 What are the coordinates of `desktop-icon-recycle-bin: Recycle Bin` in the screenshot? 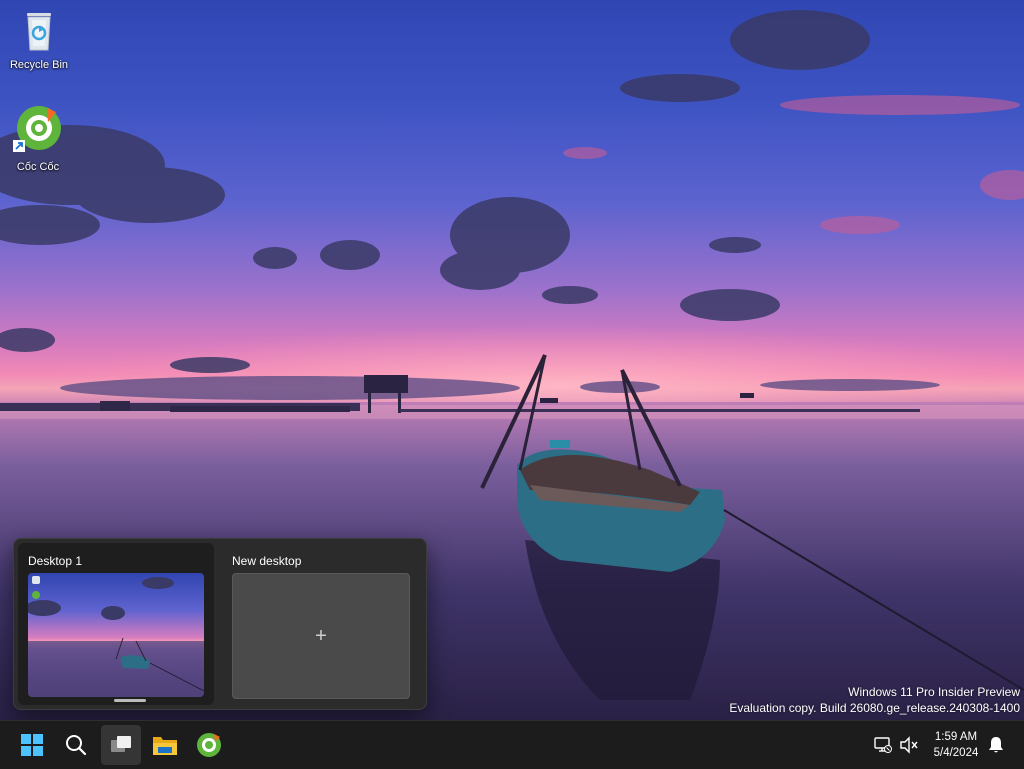 It's located at (39, 39).